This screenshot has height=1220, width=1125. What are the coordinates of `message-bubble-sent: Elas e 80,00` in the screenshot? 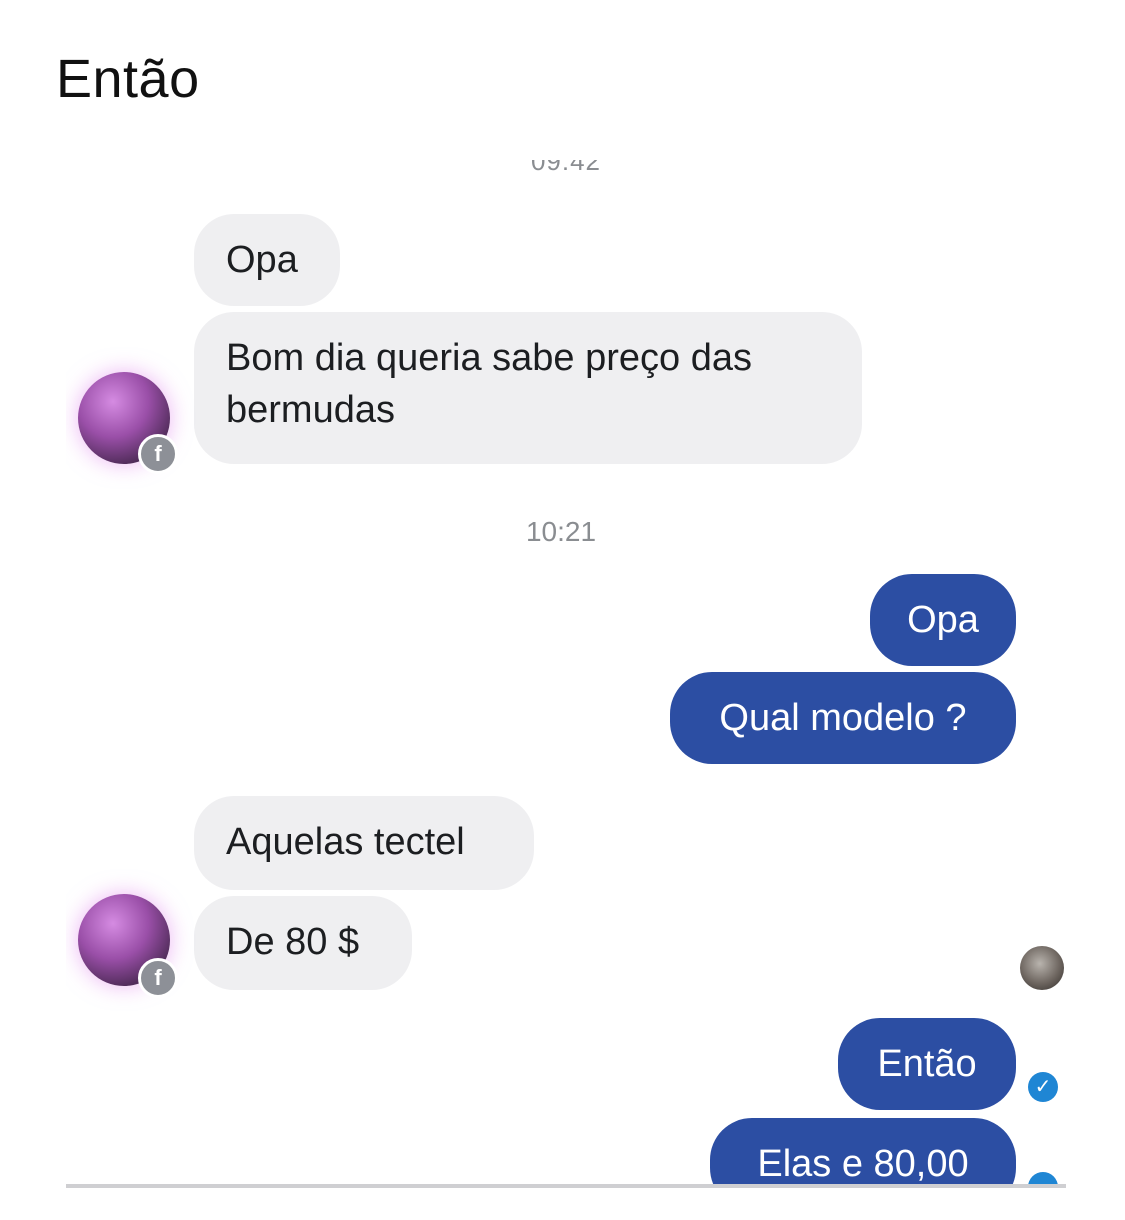 It's located at (863, 1152).